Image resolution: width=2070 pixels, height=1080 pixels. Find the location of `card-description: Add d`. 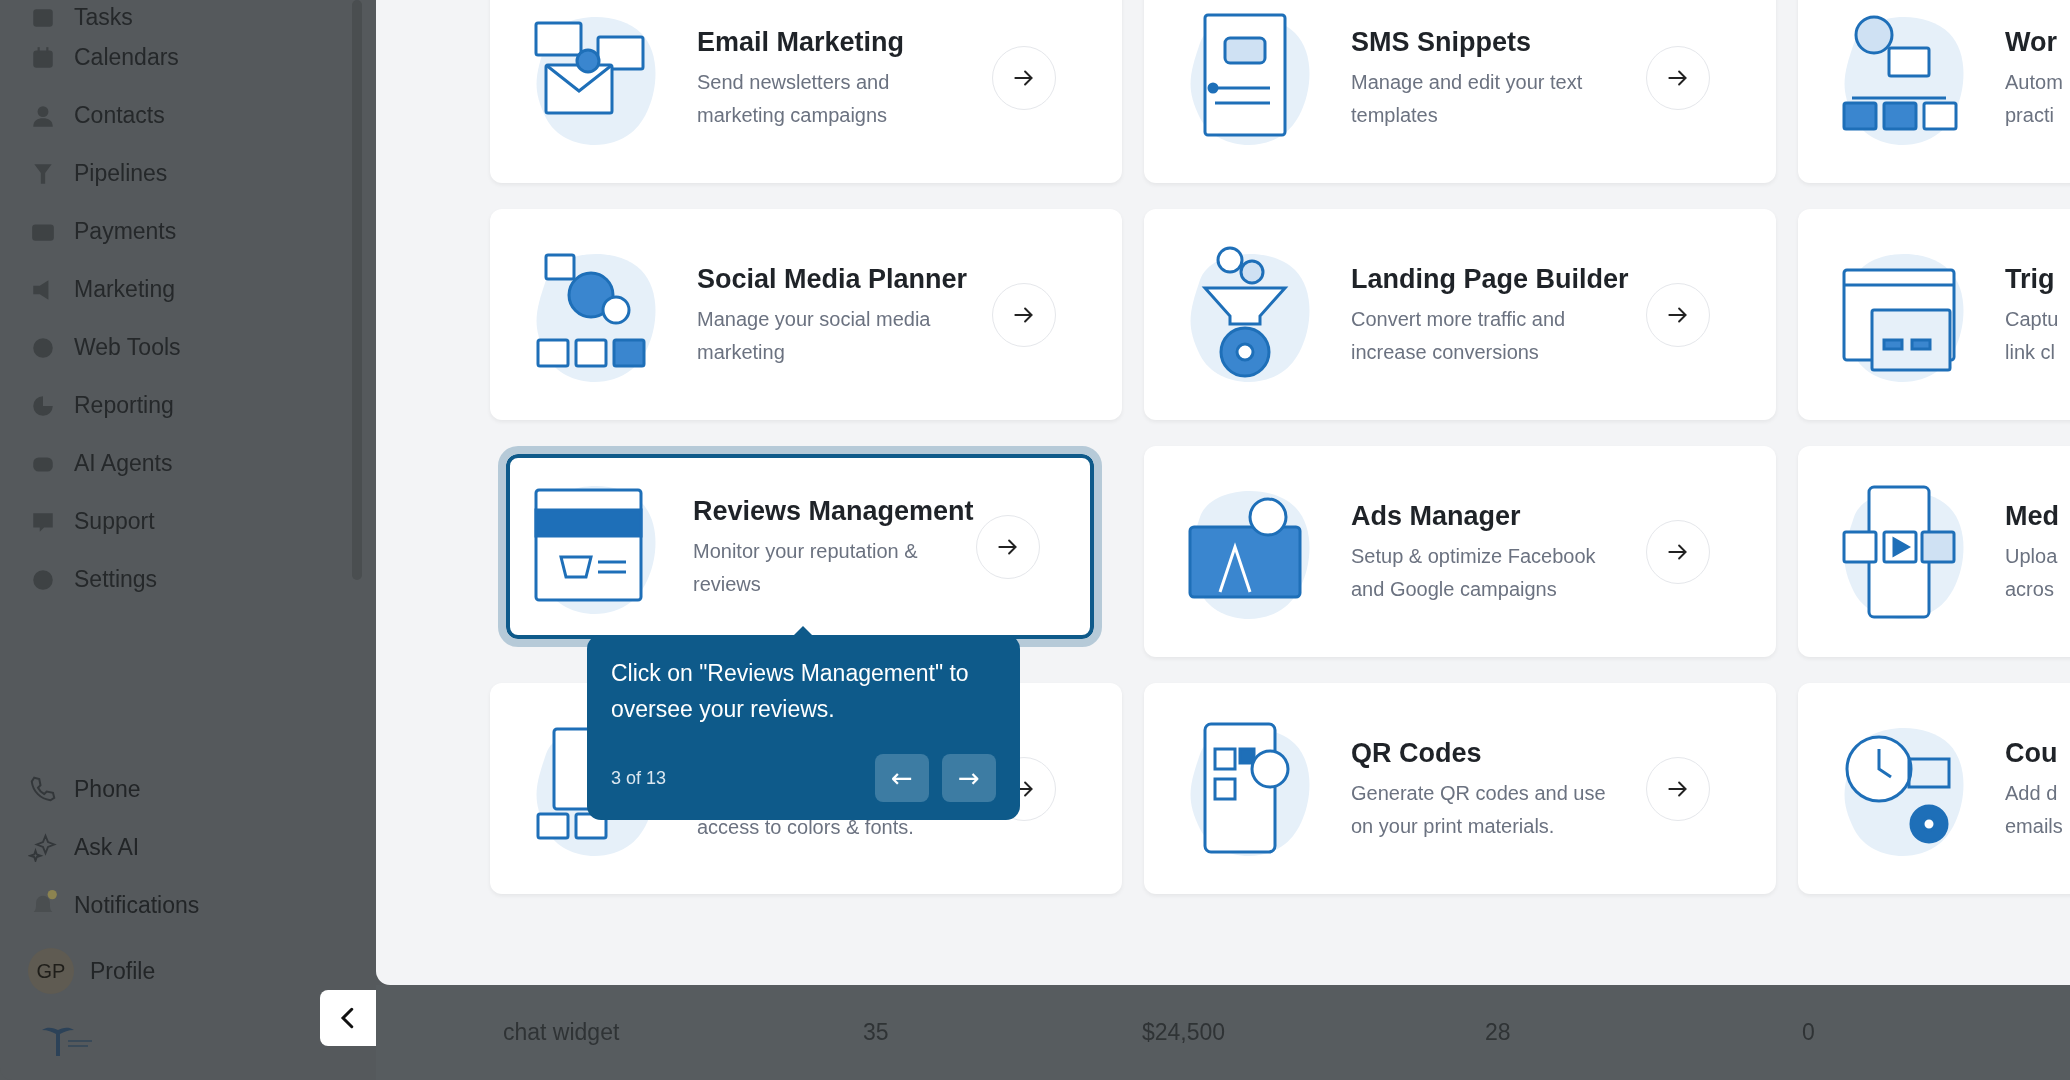

card-description: Add d is located at coordinates (2032, 793).